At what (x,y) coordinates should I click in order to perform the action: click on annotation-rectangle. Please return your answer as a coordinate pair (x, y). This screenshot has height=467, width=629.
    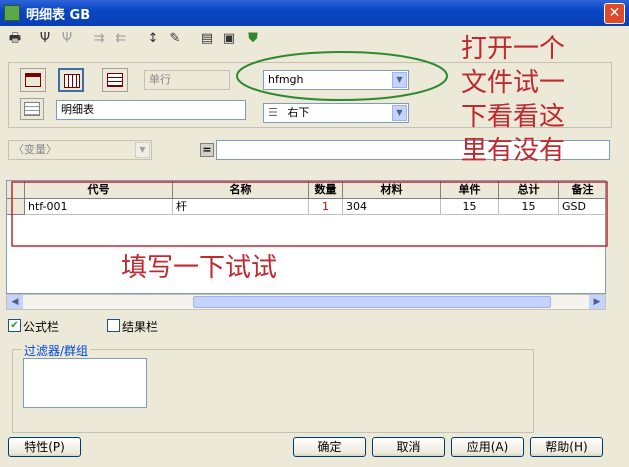
    Looking at the image, I should click on (309, 214).